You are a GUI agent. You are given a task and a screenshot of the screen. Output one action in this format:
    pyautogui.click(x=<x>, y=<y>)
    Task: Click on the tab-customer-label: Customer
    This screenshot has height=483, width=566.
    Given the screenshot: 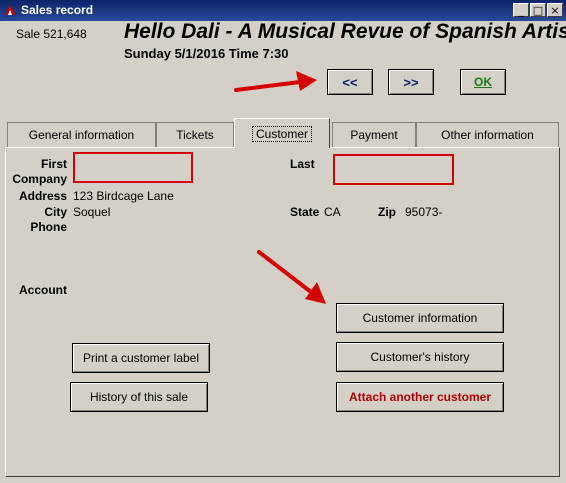 What is the action you would take?
    pyautogui.click(x=281, y=133)
    